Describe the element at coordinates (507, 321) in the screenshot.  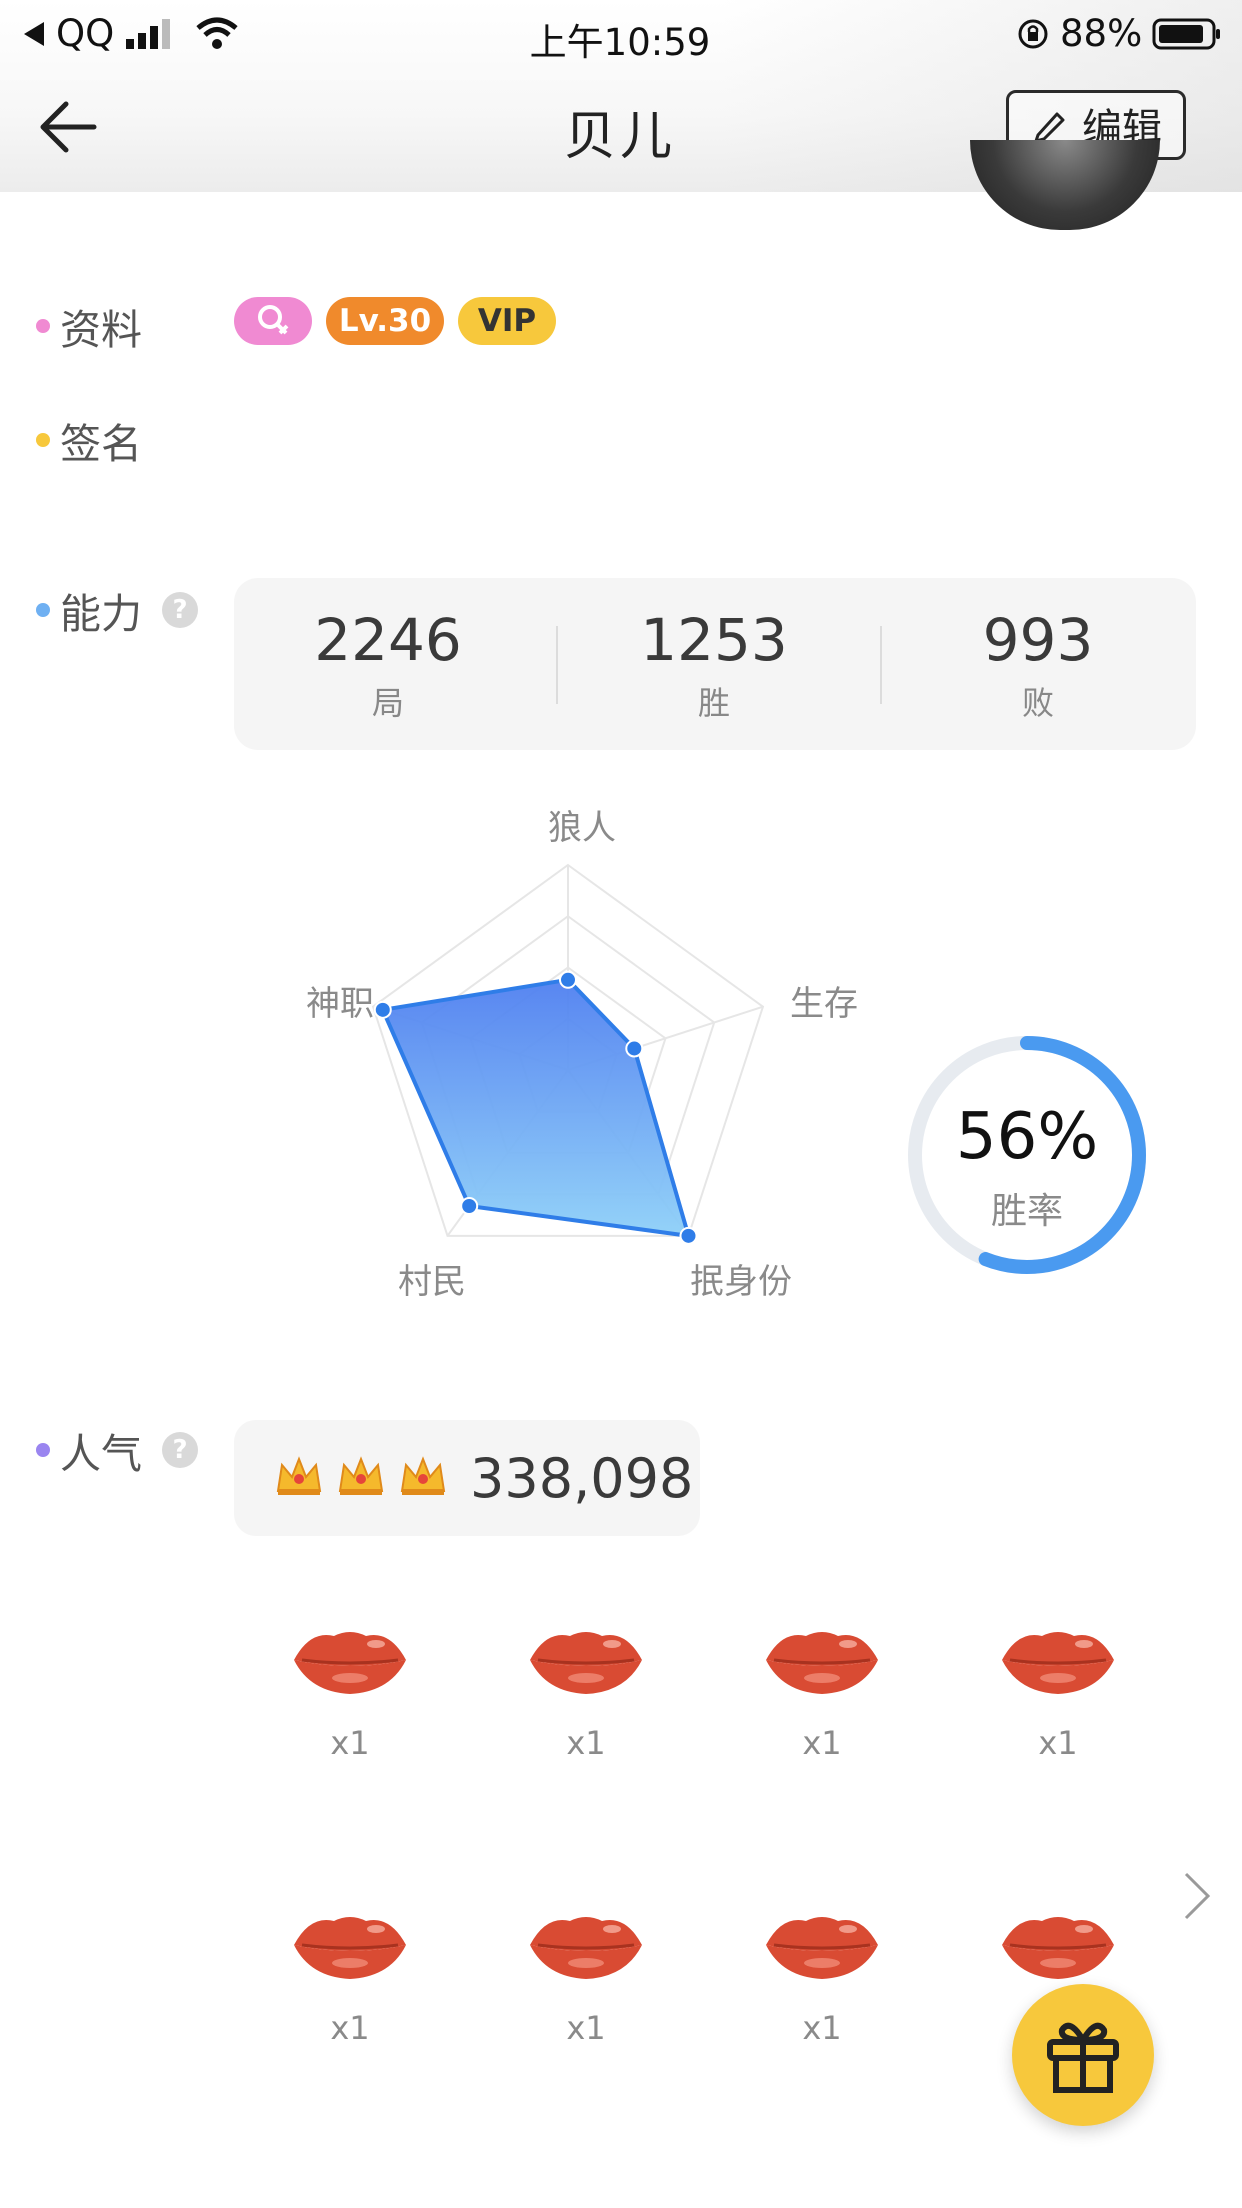
I see `vip-badge: VIP` at that location.